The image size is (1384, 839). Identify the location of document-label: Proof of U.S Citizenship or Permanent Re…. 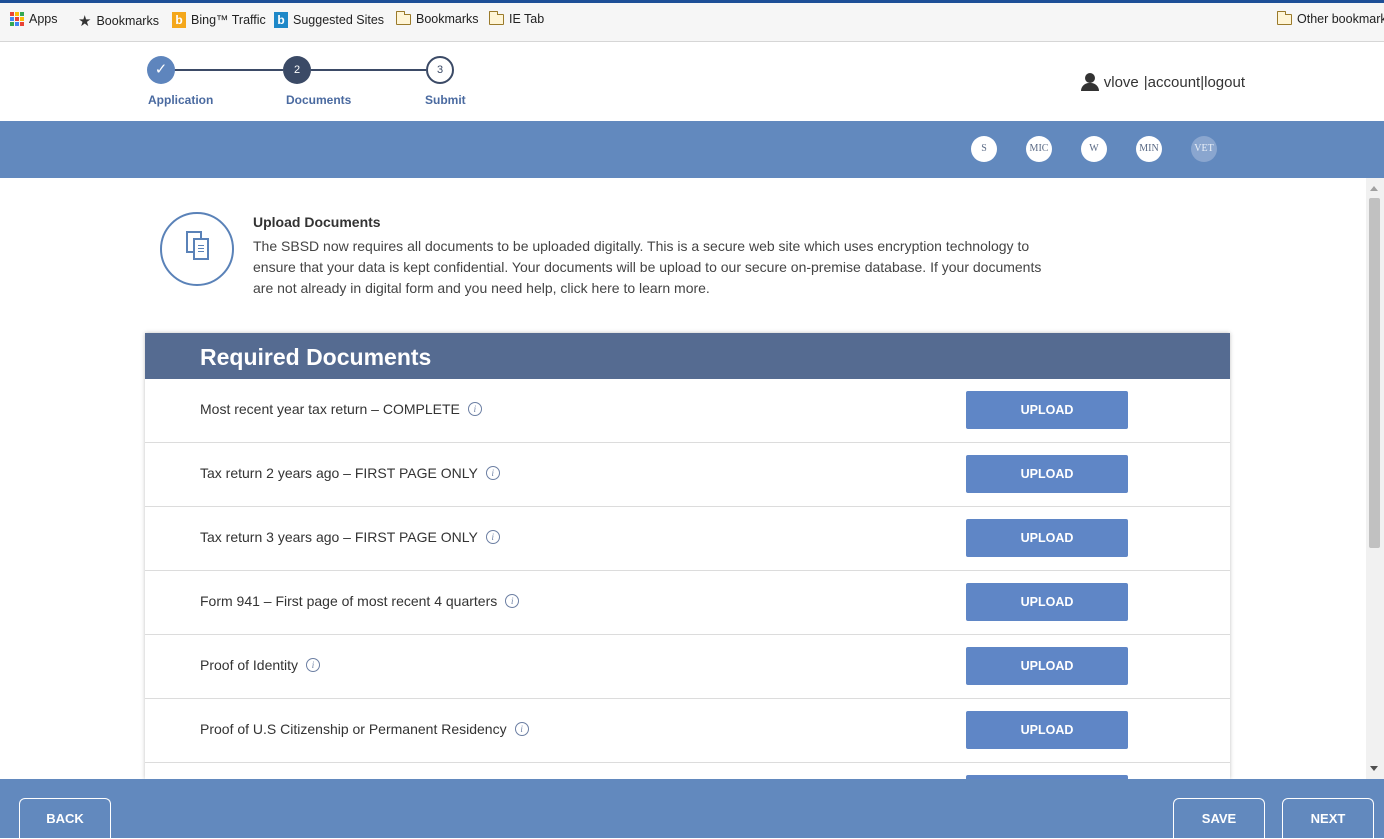
(353, 729).